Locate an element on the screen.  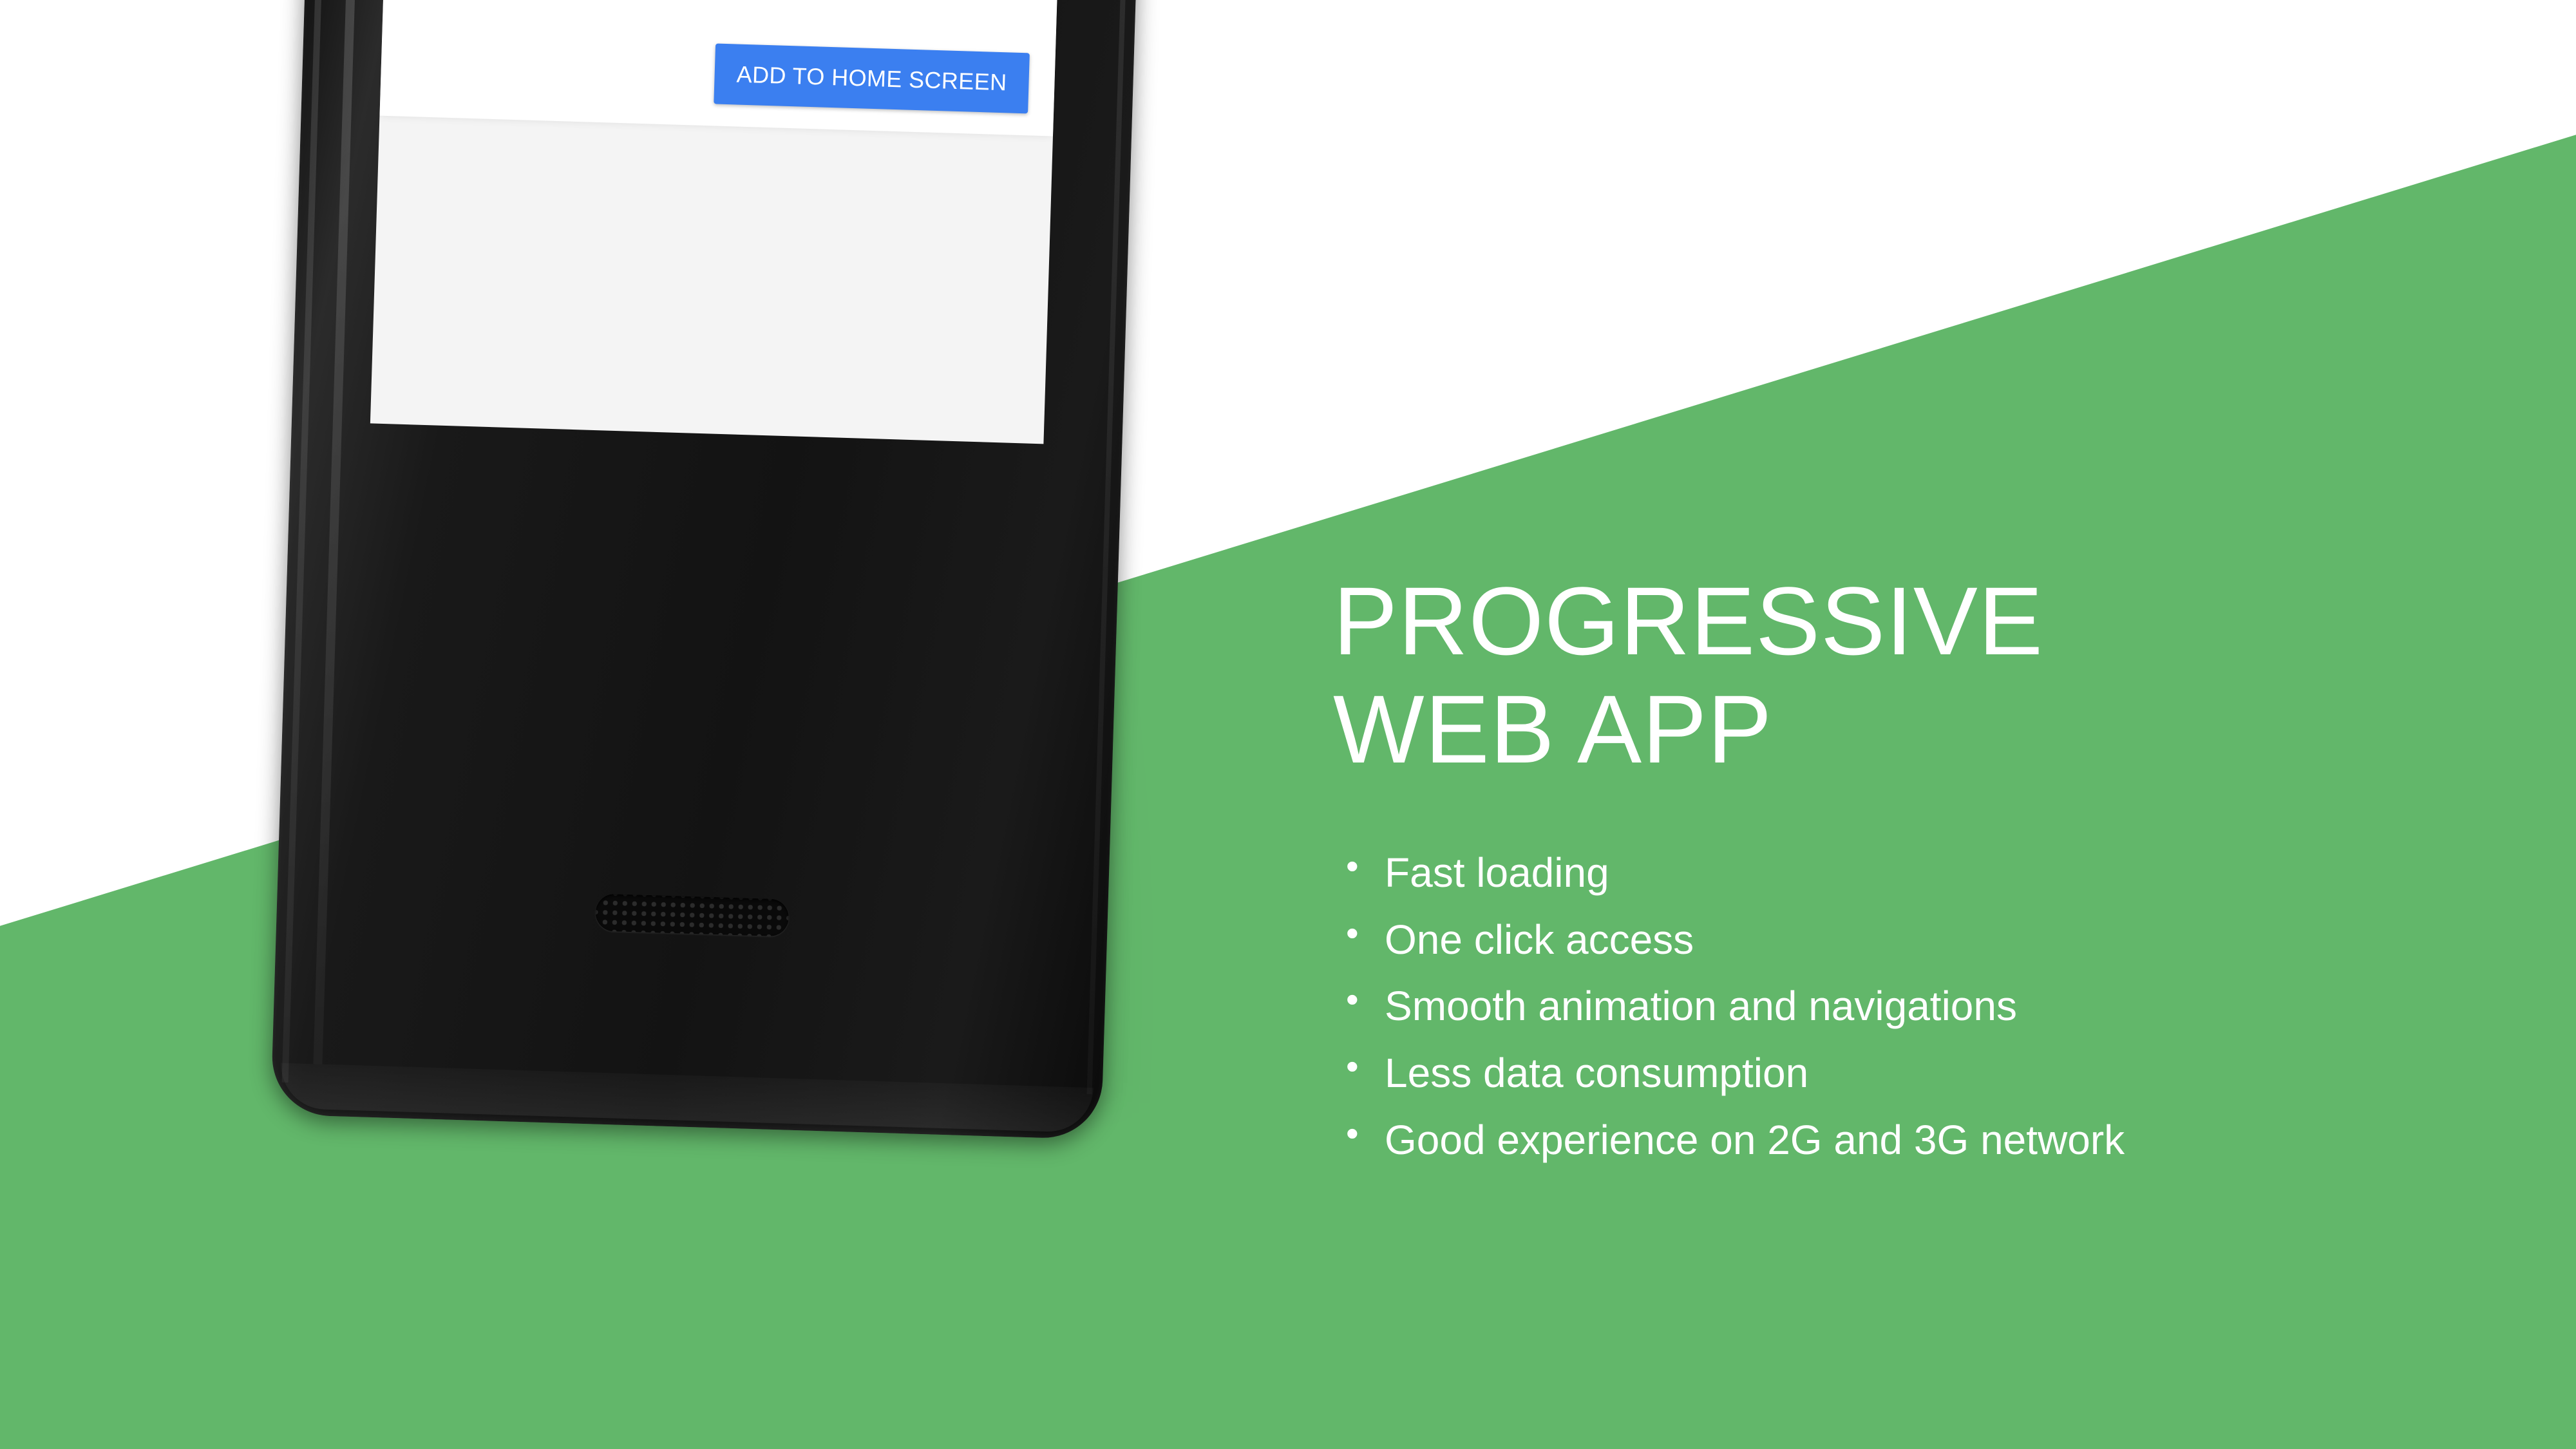
feature-bullet: Smooth animation and navigations is located at coordinates (1913, 1006).